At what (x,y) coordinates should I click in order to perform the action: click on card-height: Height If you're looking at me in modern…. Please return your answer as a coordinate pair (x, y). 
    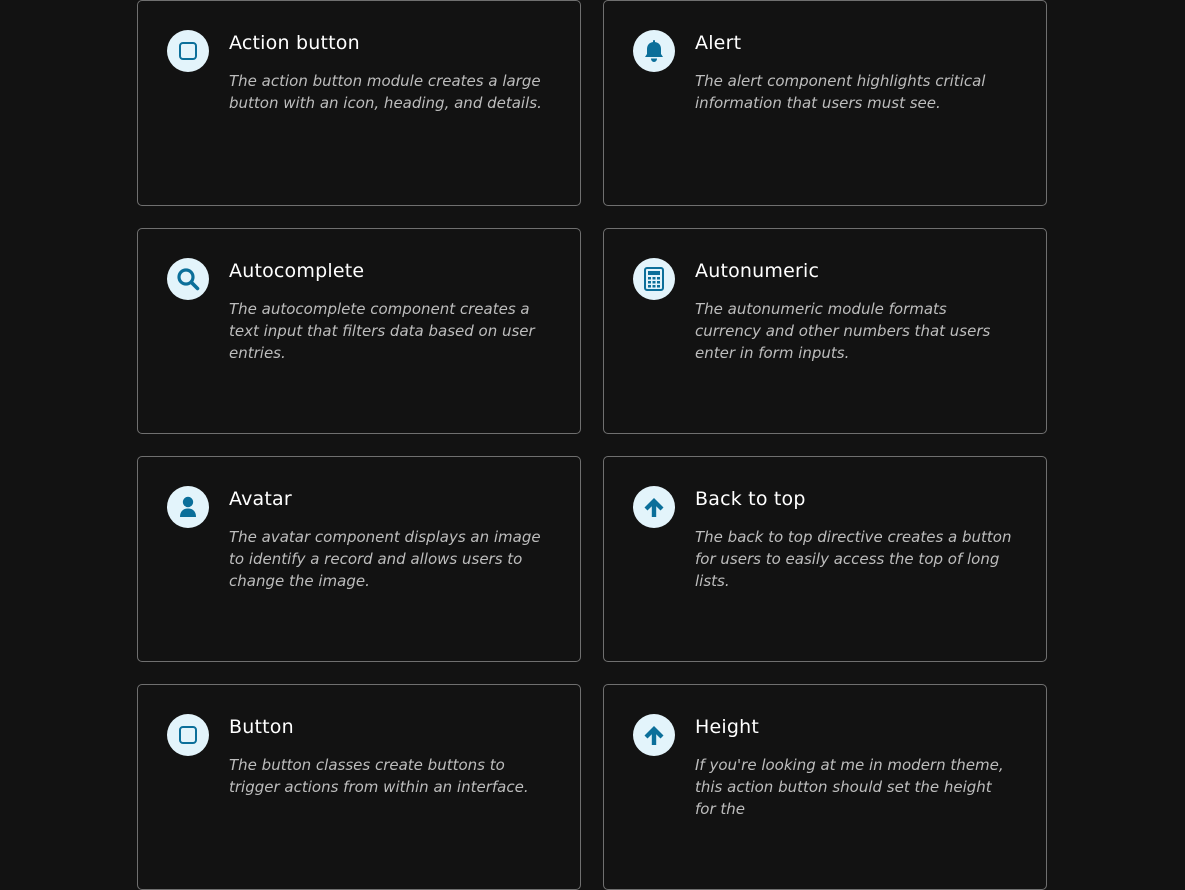
    Looking at the image, I should click on (825, 787).